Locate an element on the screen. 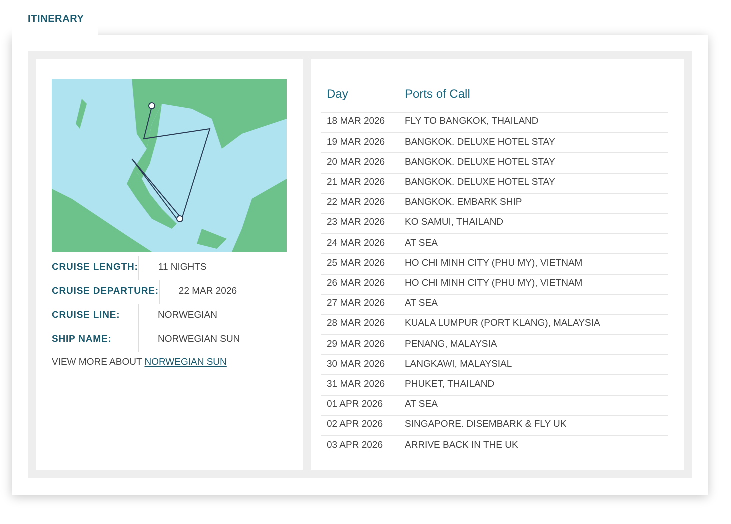 The height and width of the screenshot is (524, 731). port-cell: PENANG, MALAYSIA is located at coordinates (533, 344).